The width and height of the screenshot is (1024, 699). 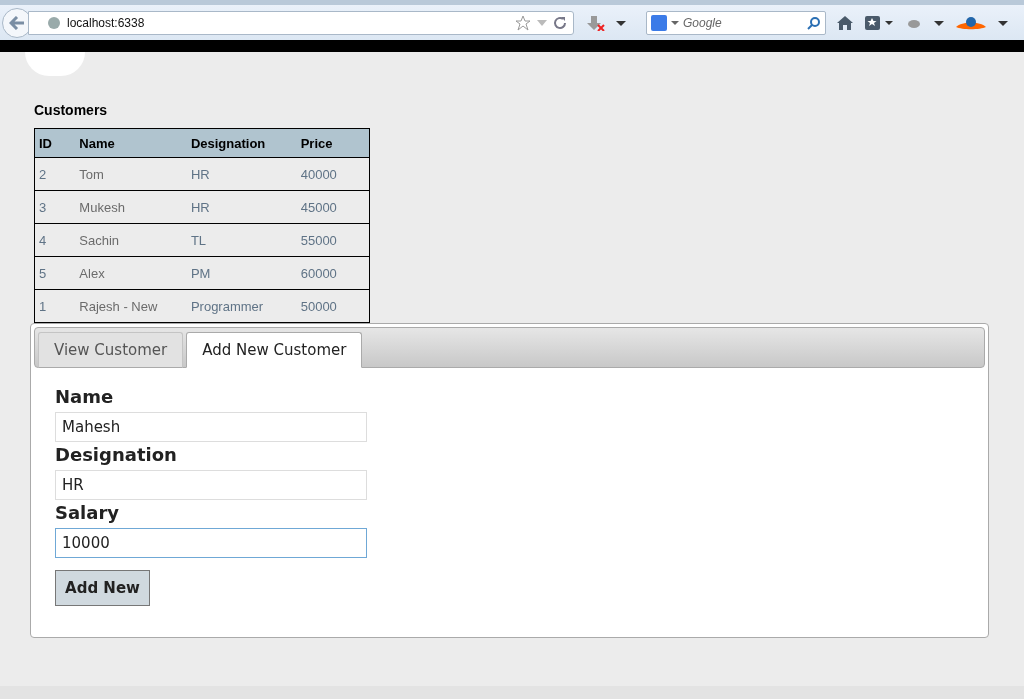 What do you see at coordinates (55, 273) in the screenshot?
I see `table-cell: 5` at bounding box center [55, 273].